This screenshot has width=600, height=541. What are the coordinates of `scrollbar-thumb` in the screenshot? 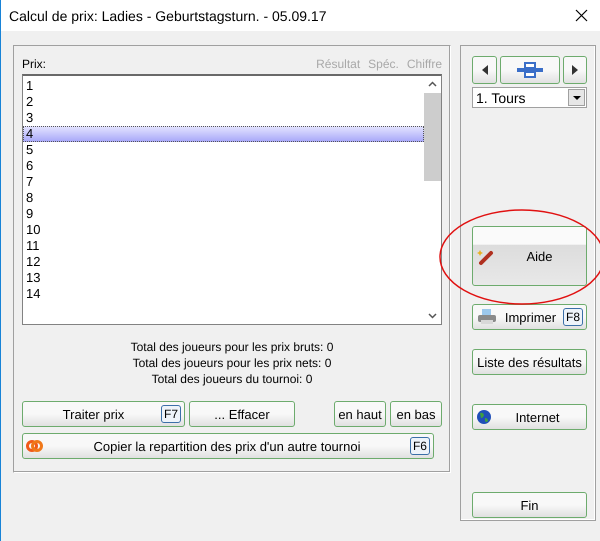 It's located at (432, 137).